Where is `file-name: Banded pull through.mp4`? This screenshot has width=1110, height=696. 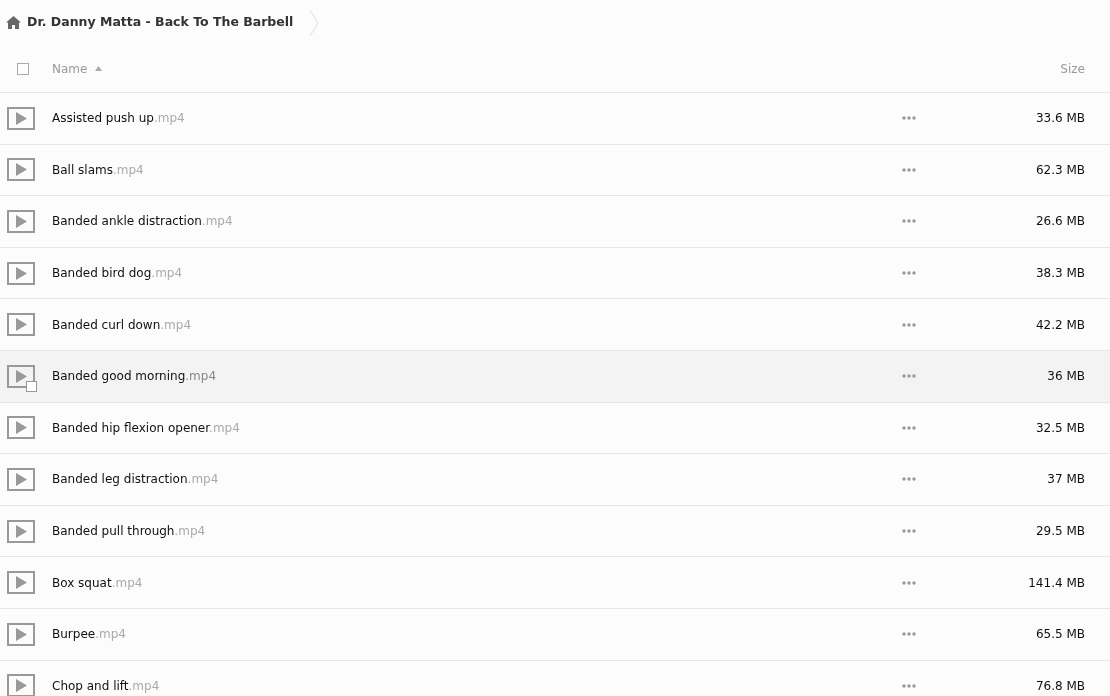
file-name: Banded pull through.mp4 is located at coordinates (470, 531).